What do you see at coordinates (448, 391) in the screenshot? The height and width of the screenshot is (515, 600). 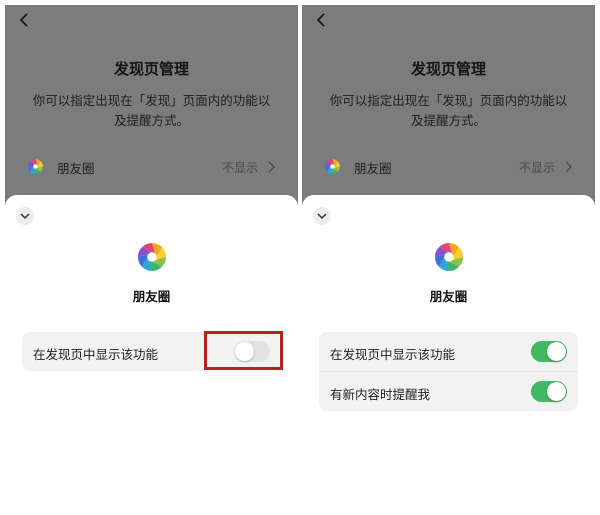 I see `setting-row-notify-new-content: 有新内容时提醒我` at bounding box center [448, 391].